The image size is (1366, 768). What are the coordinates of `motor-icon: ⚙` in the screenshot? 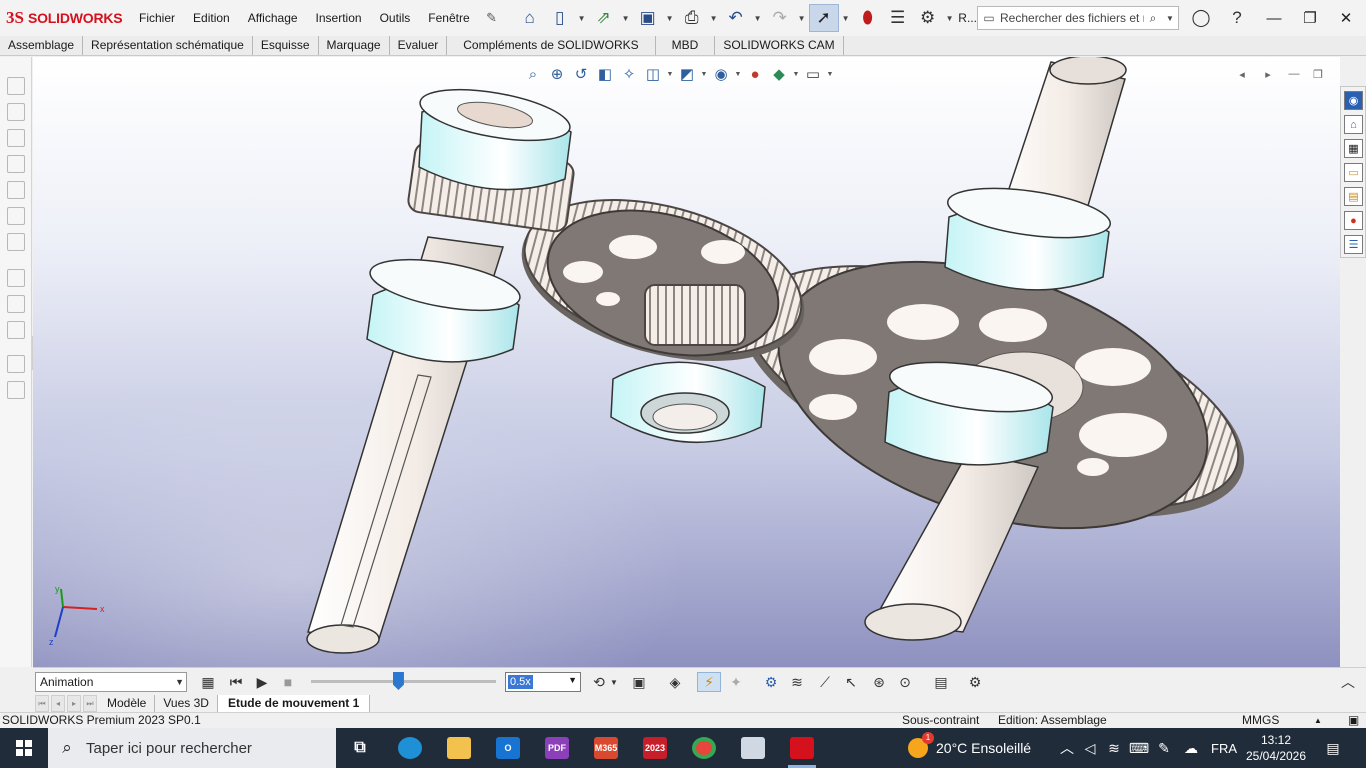 It's located at (771, 682).